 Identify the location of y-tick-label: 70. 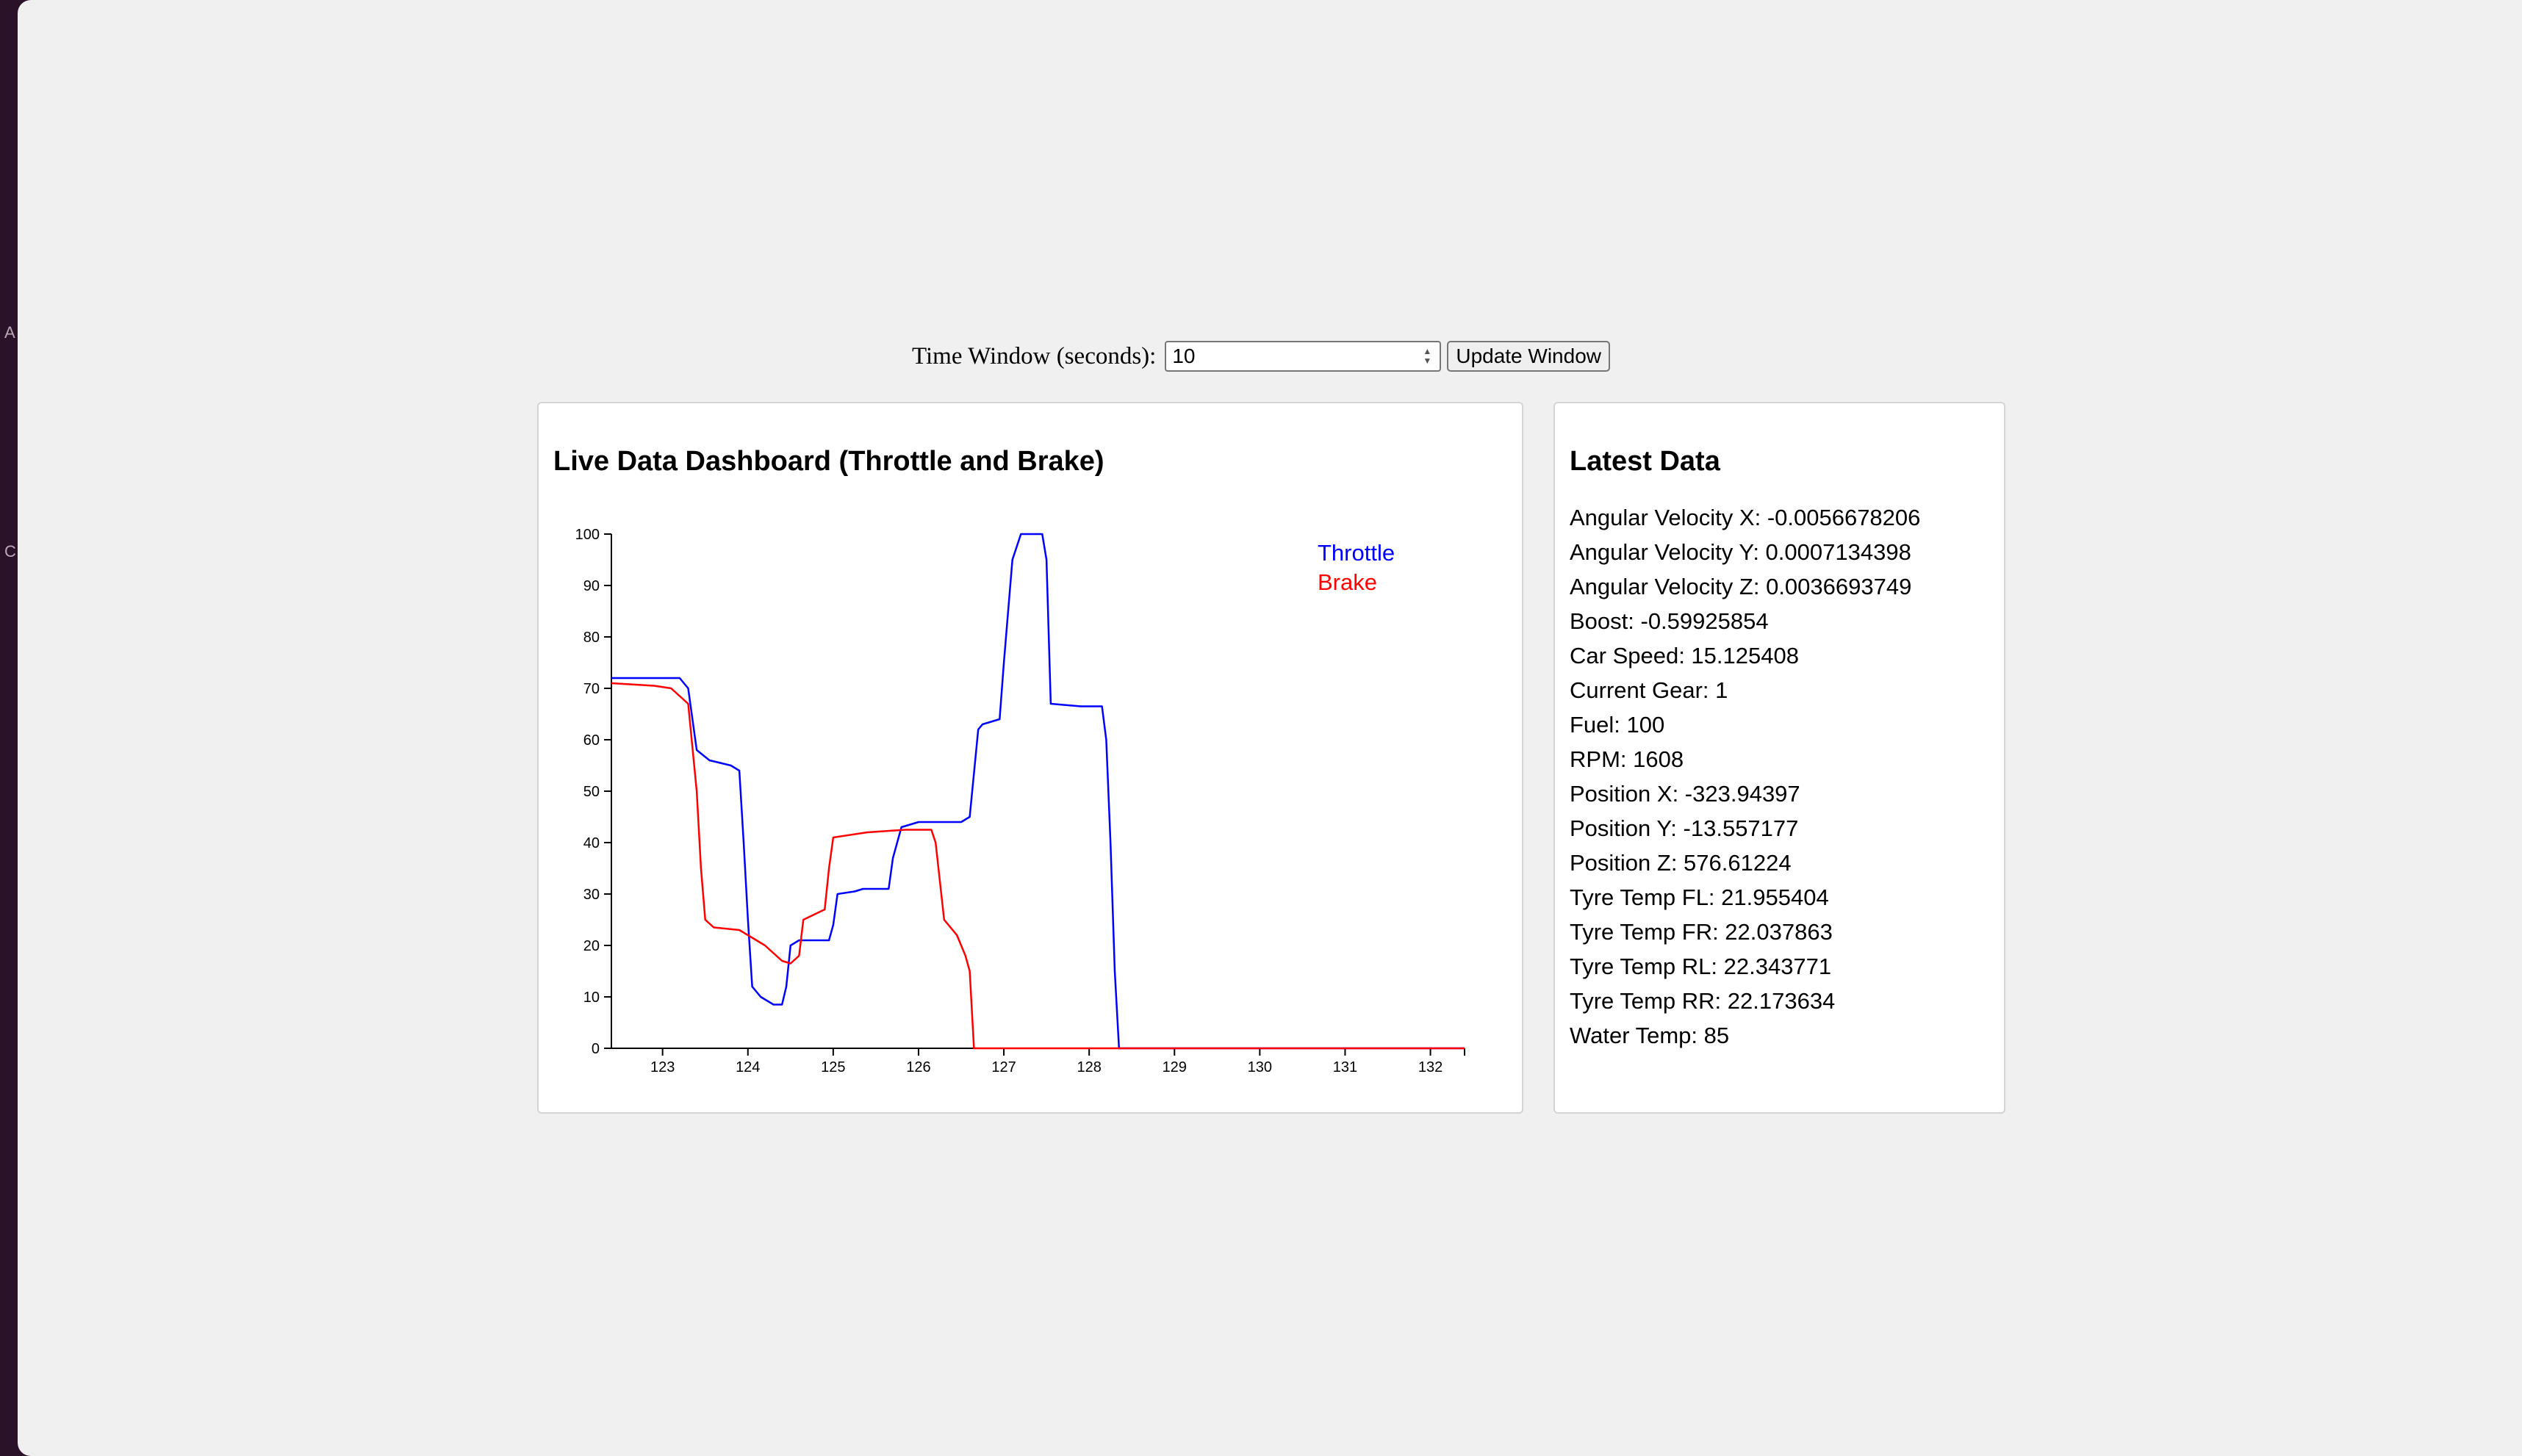
(591, 689).